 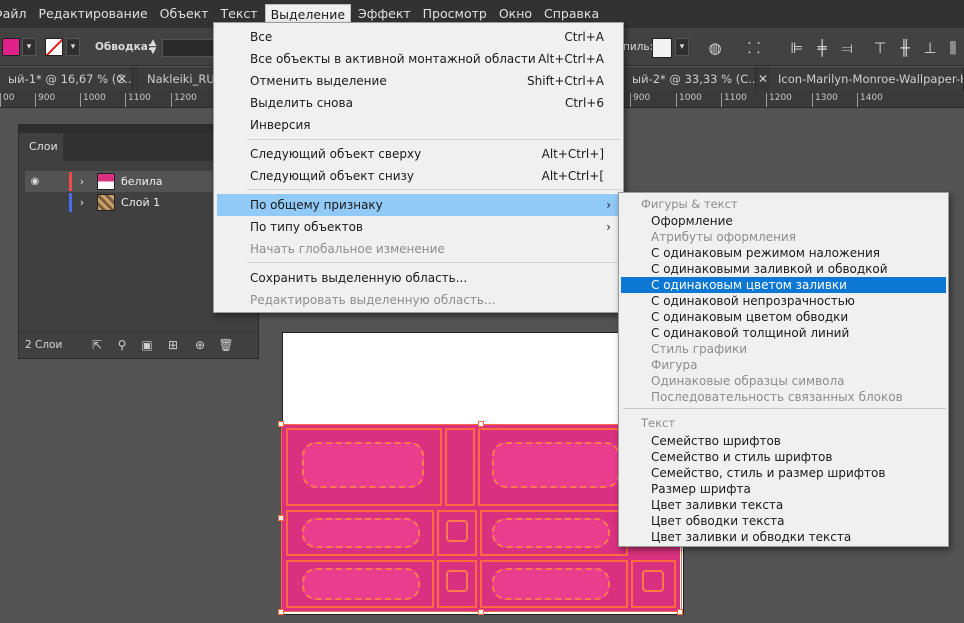 I want to click on select-menu-item: Выделить снова Ctrl+6, so click(x=419, y=103).